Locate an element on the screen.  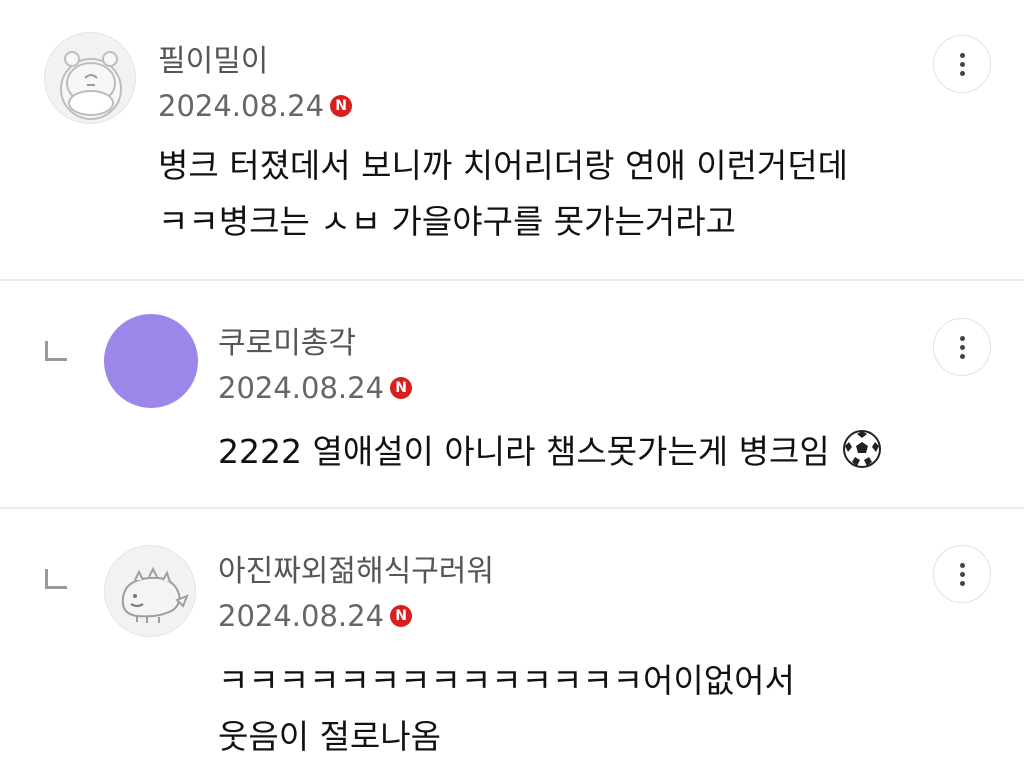
comment-author: 쿠로미총각 is located at coordinates (287, 344).